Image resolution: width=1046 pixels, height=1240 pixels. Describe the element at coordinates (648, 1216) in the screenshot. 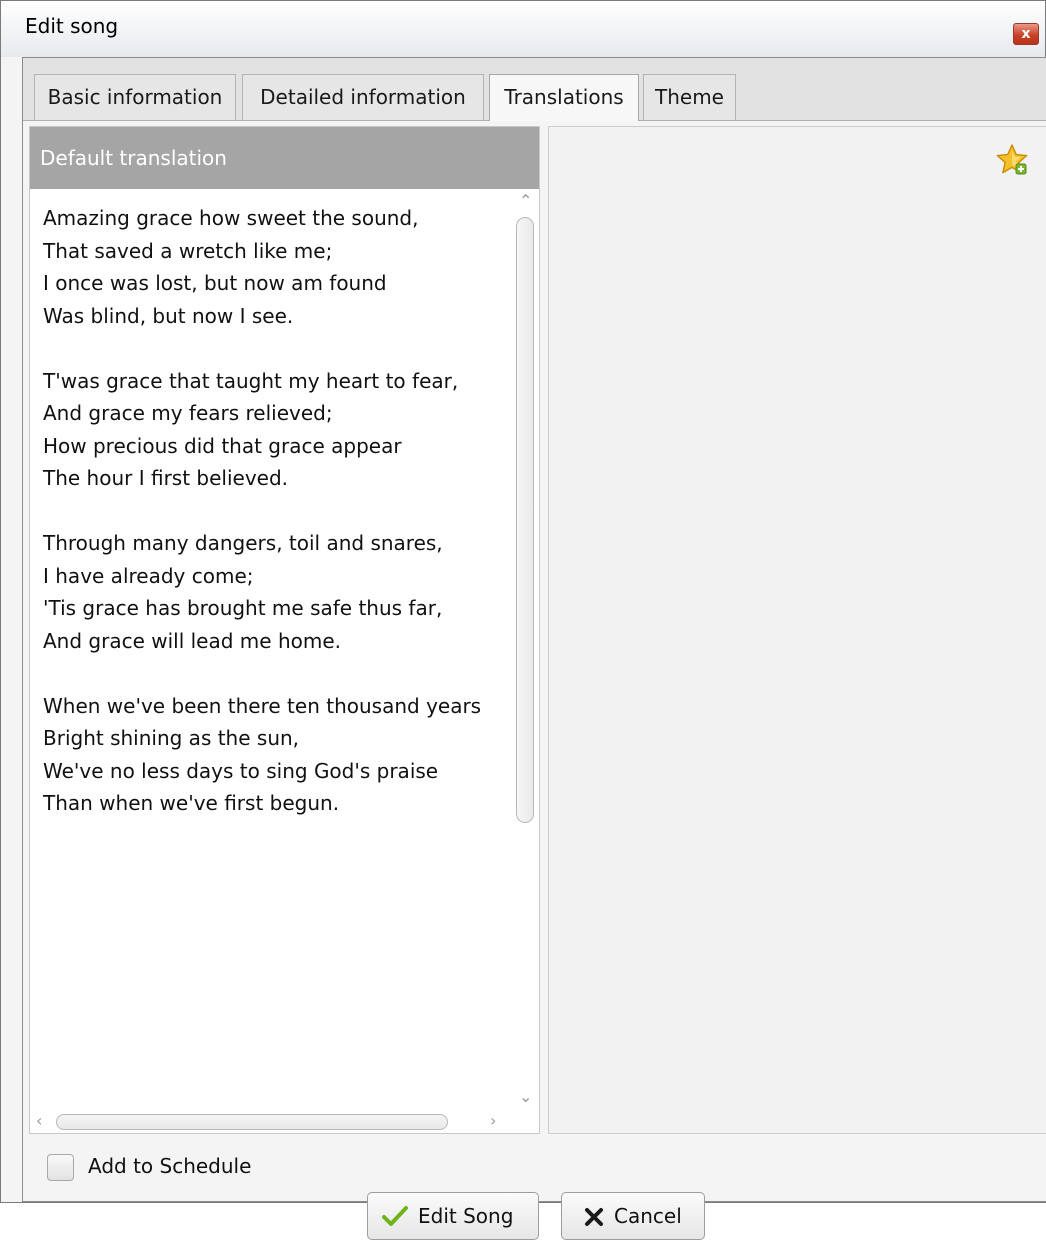

I see `cancel-label: Cancel` at that location.